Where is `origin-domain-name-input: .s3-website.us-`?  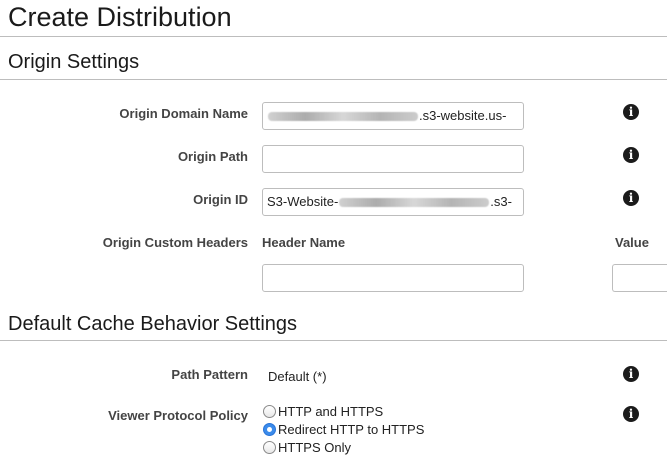 origin-domain-name-input: .s3-website.us- is located at coordinates (393, 116).